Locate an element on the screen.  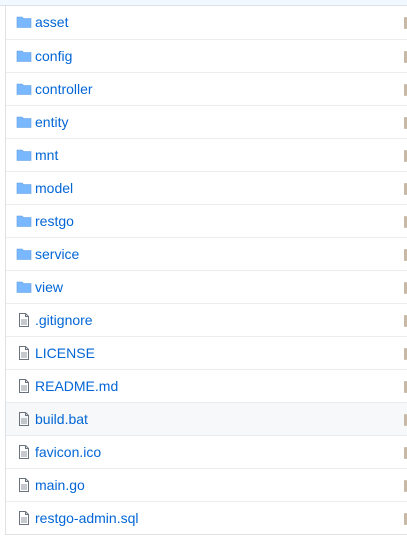
table-row: README.md is located at coordinates (206, 385).